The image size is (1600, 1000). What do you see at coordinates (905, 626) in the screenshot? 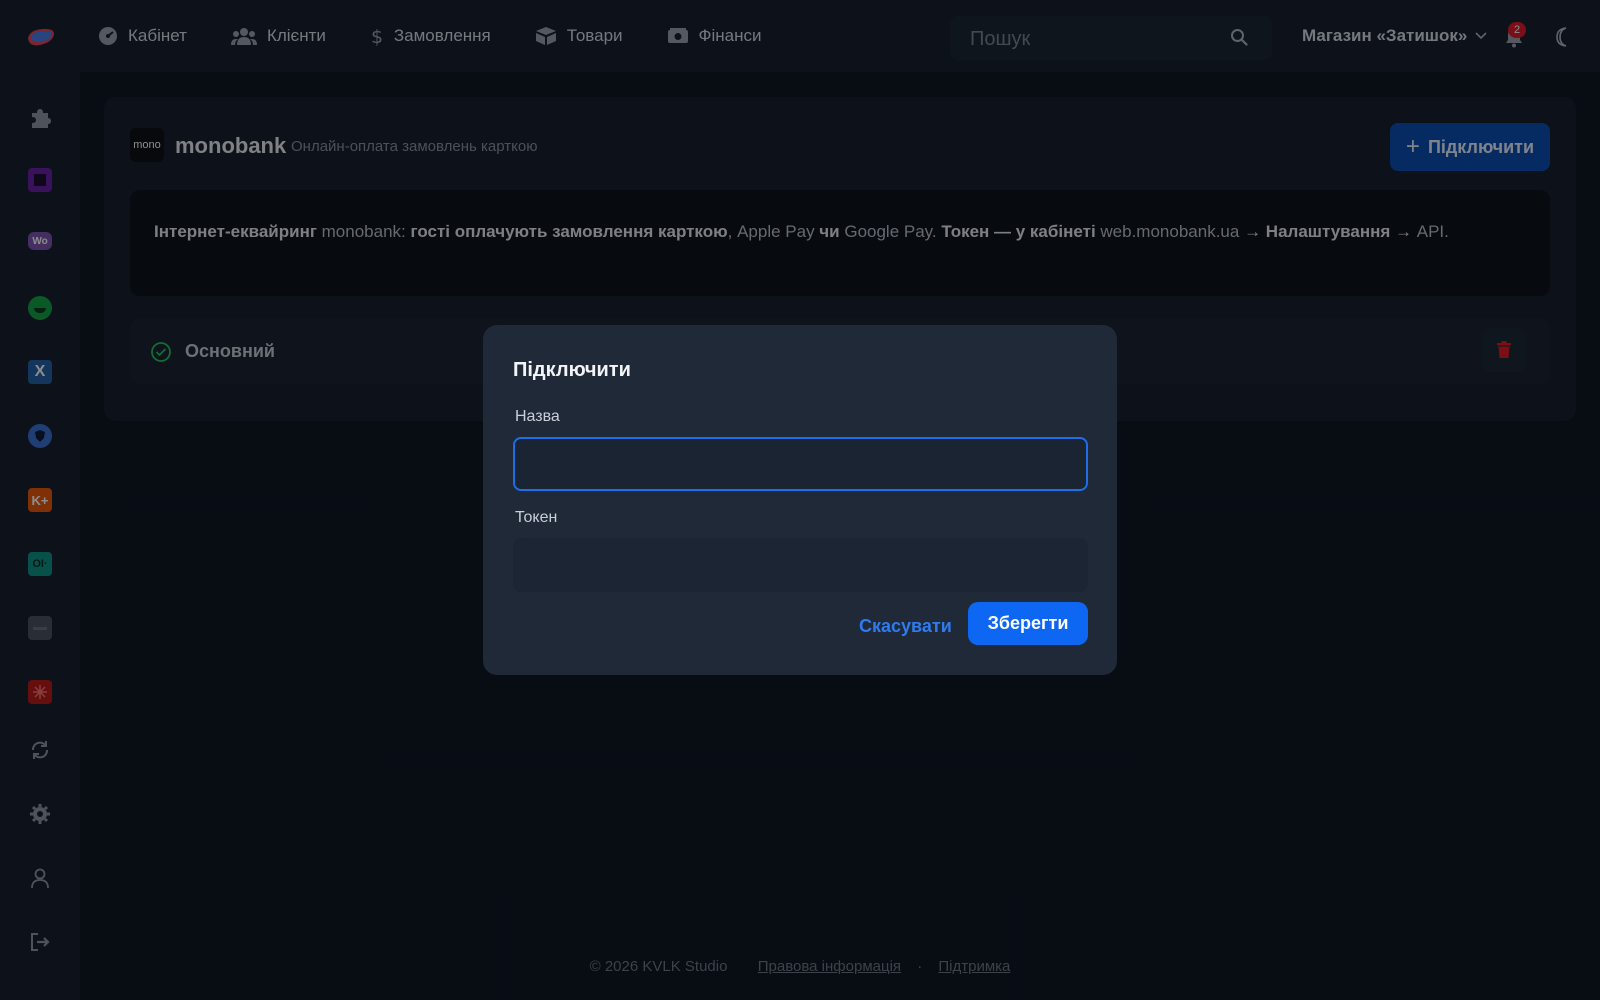
I see `cancel-button: Скасувати` at bounding box center [905, 626].